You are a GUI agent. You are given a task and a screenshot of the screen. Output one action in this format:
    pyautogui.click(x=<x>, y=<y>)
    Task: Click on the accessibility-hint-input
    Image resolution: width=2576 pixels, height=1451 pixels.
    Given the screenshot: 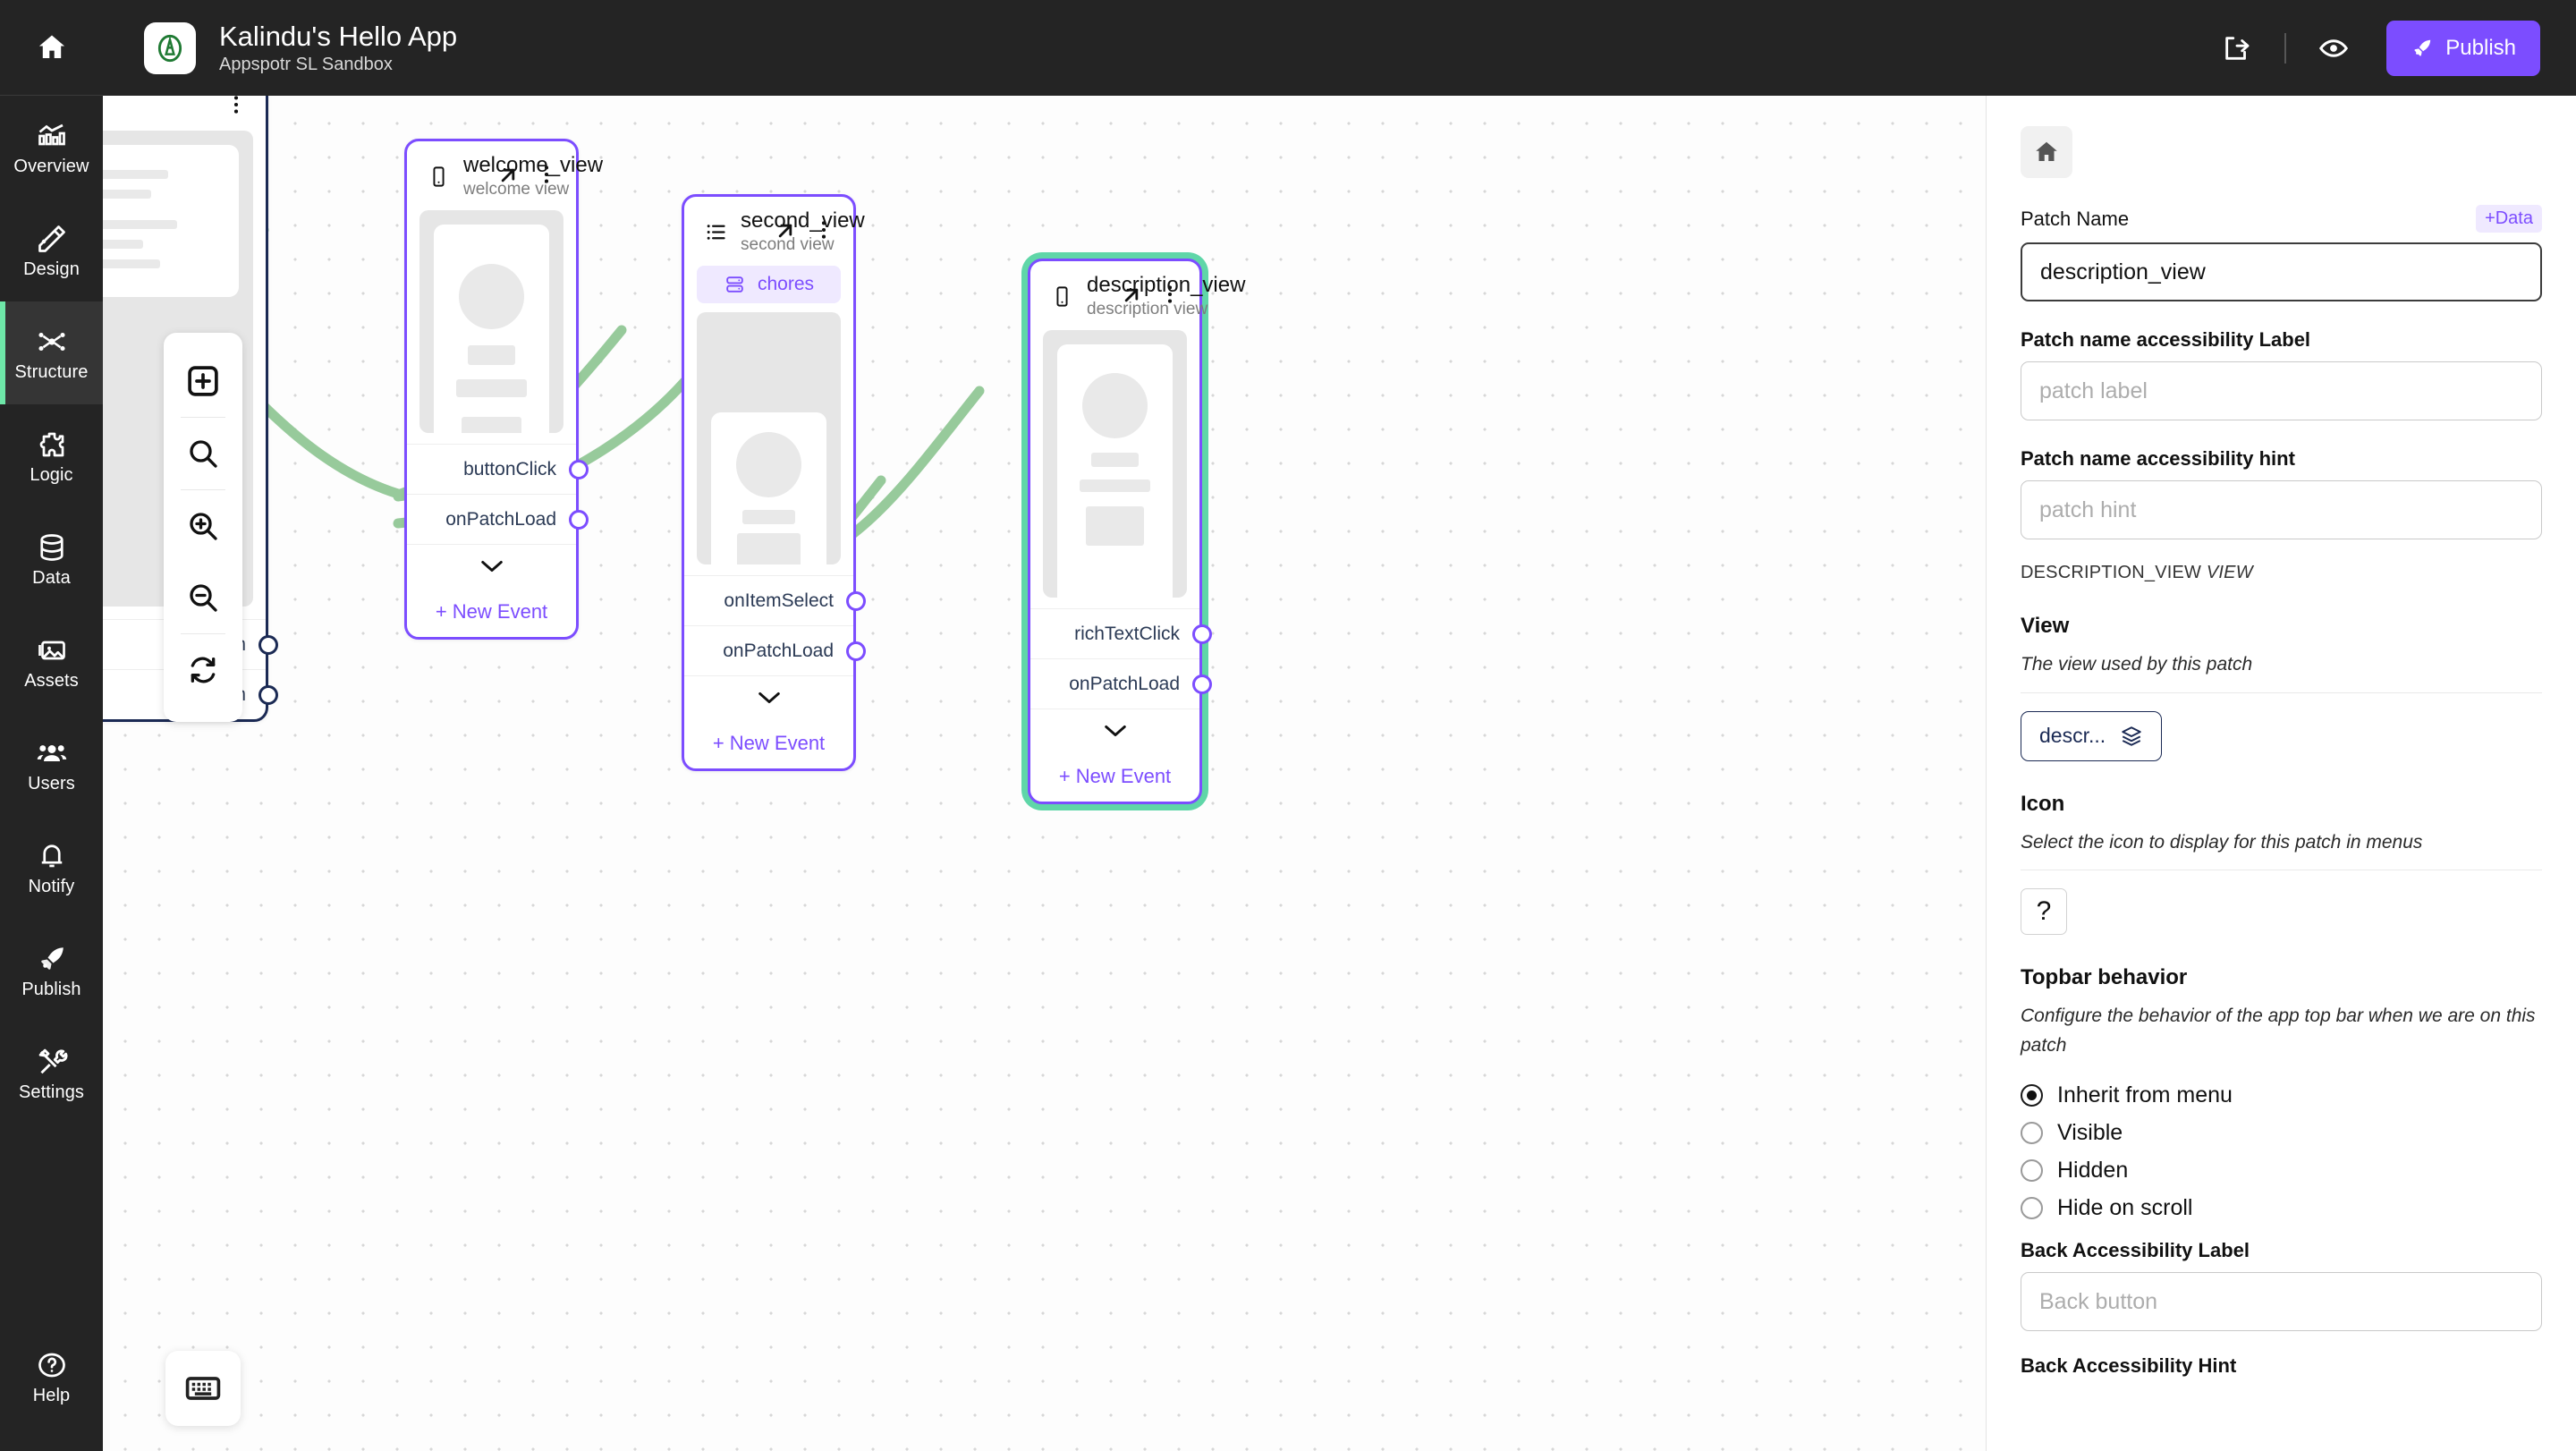 What is the action you would take?
    pyautogui.click(x=2281, y=509)
    